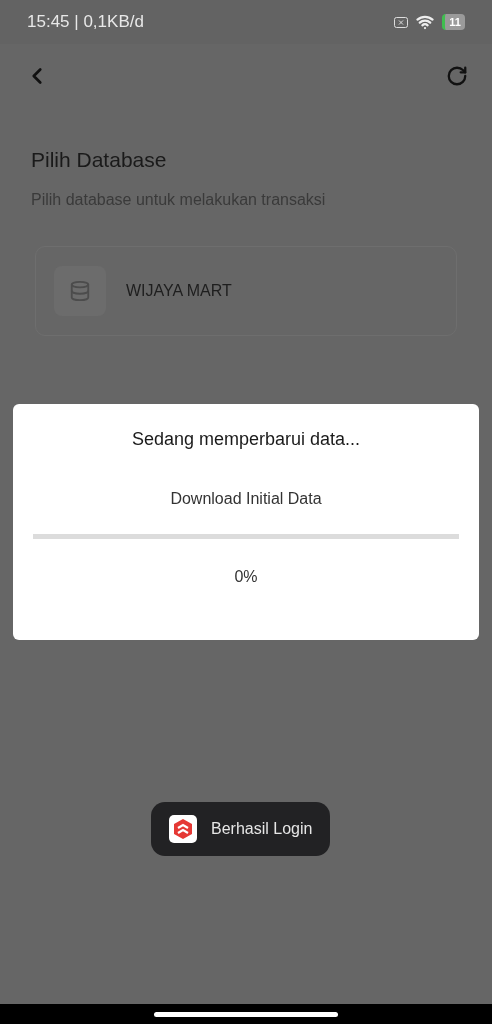 This screenshot has height=1024, width=492. I want to click on wifi-icon, so click(425, 22).